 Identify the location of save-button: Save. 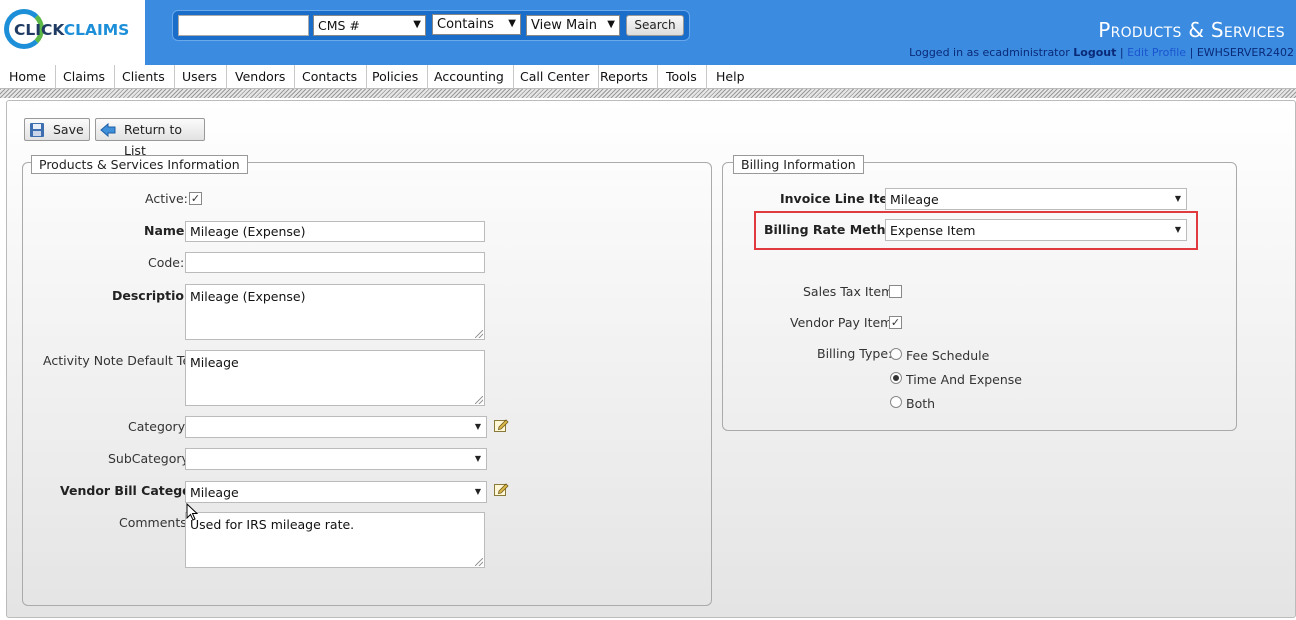
(57, 129).